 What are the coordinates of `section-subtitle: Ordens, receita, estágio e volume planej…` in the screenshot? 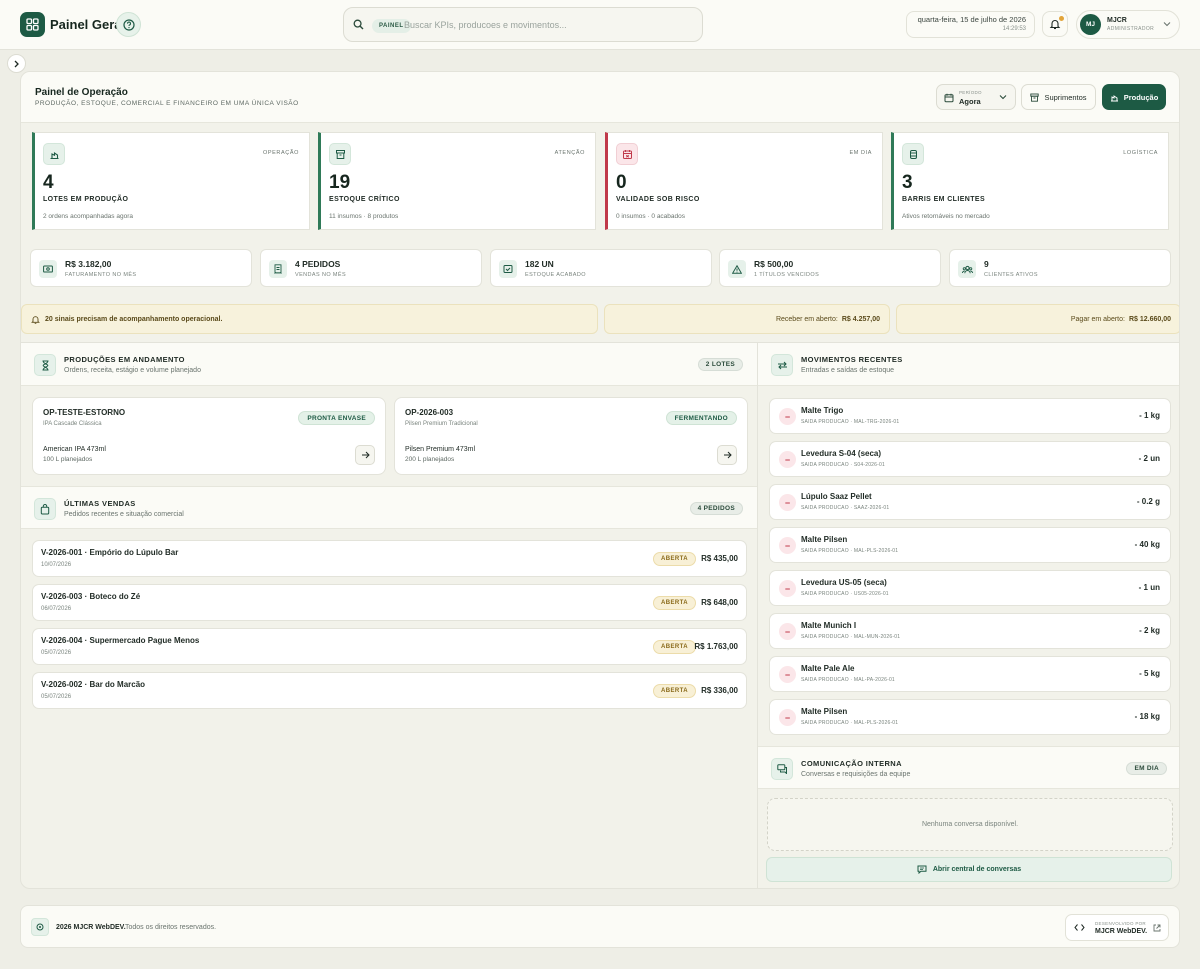 It's located at (132, 370).